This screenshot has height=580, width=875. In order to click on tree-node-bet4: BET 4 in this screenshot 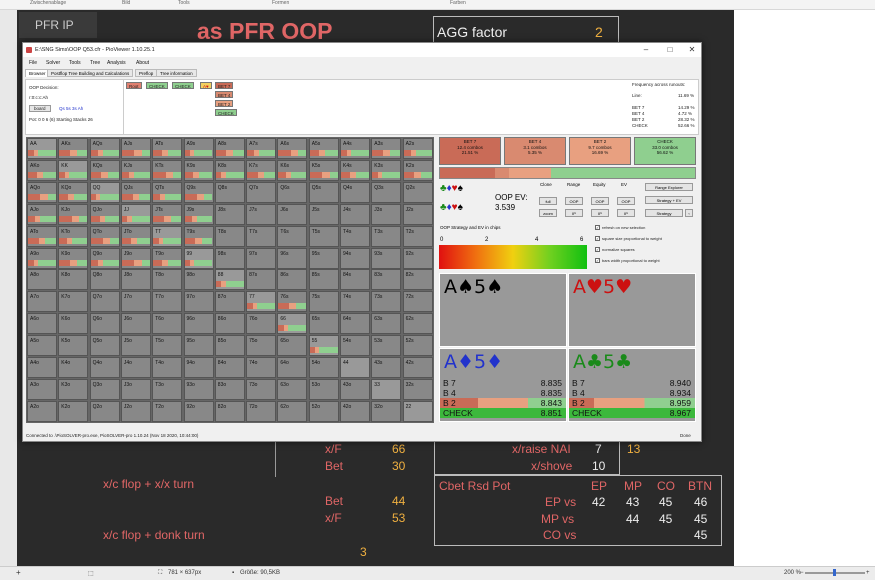, I will do `click(224, 94)`.